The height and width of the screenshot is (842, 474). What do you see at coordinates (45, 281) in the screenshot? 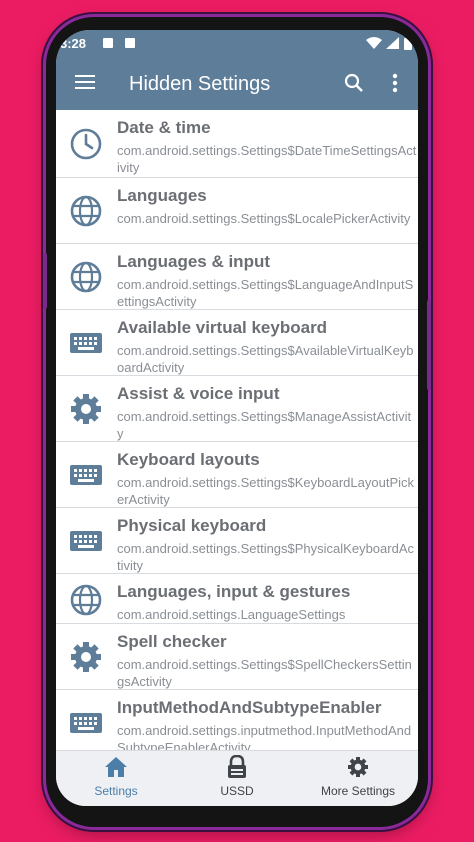
I see `volume-button` at bounding box center [45, 281].